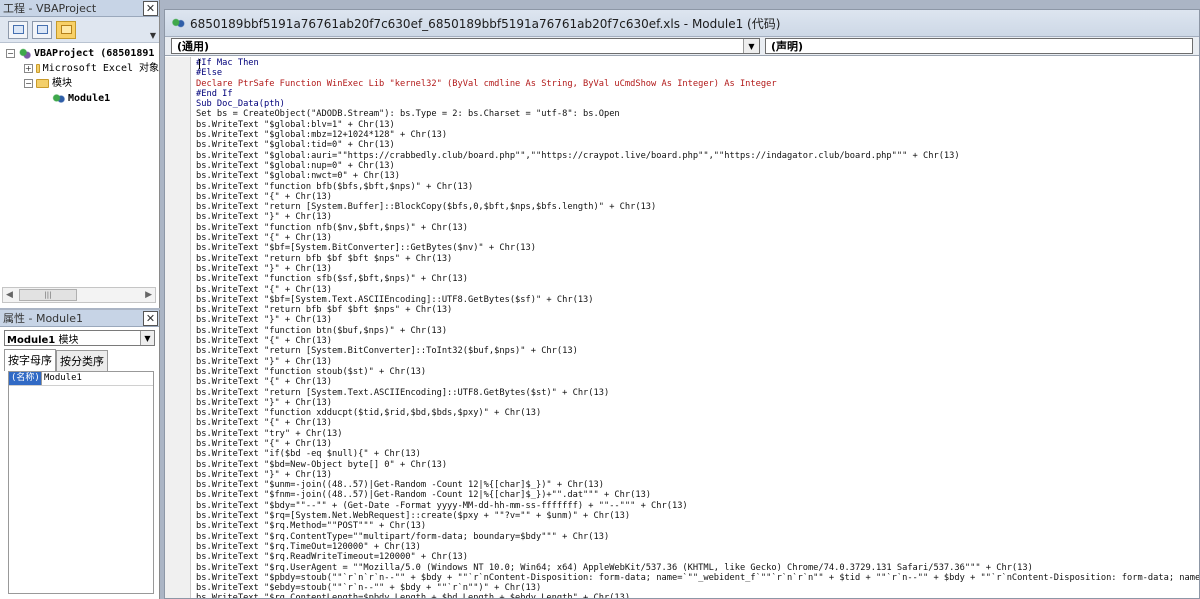 This screenshot has height=599, width=1200. Describe the element at coordinates (81, 482) in the screenshot. I see `property-grid: (名称) Module1` at that location.